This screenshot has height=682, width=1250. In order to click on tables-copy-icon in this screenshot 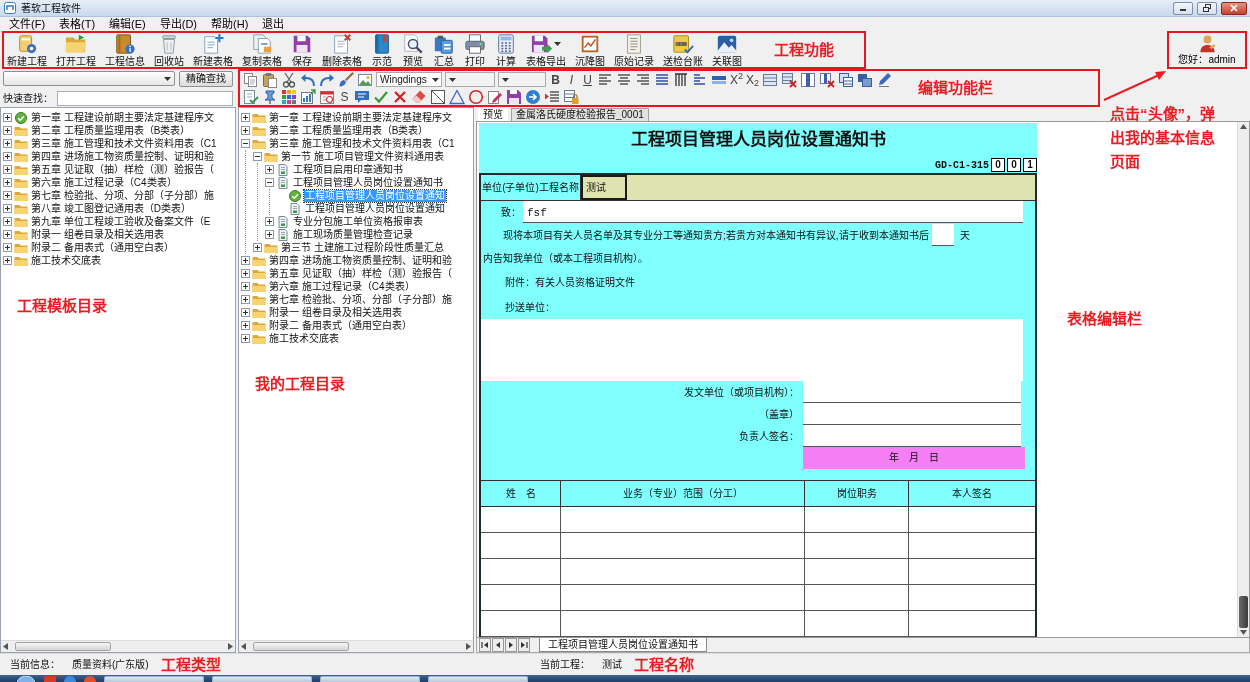, I will do `click(846, 79)`.